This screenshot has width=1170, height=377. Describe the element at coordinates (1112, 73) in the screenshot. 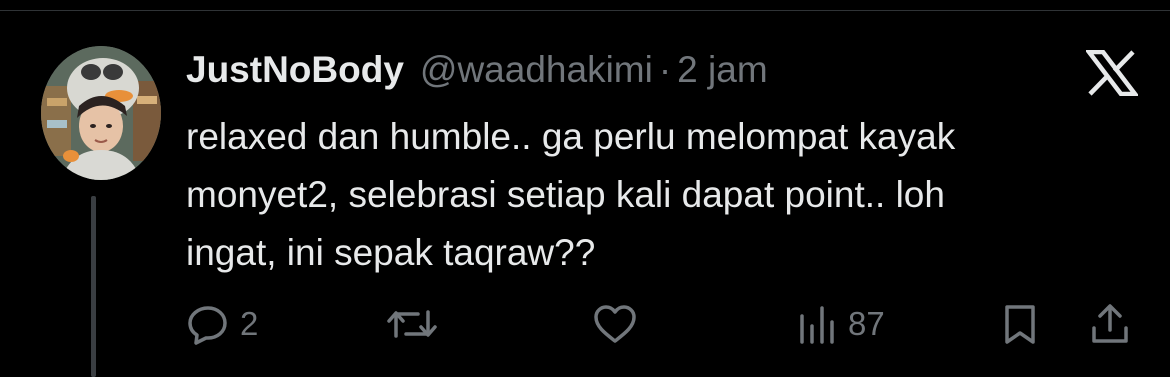

I see `x-logo-icon` at that location.